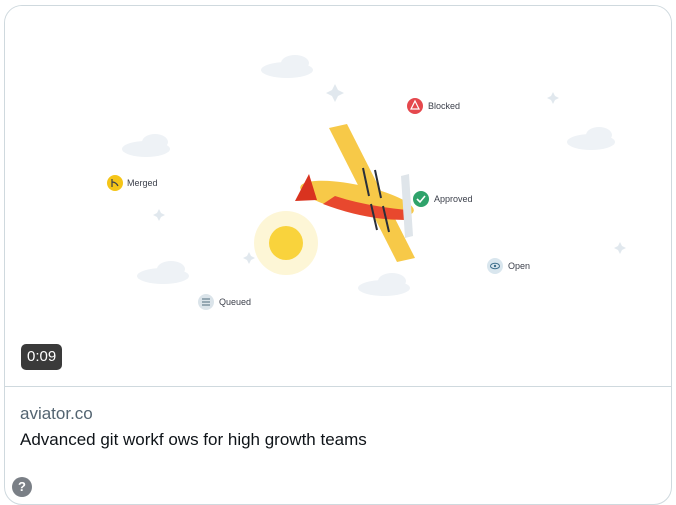  I want to click on status-merged: Merged, so click(132, 183).